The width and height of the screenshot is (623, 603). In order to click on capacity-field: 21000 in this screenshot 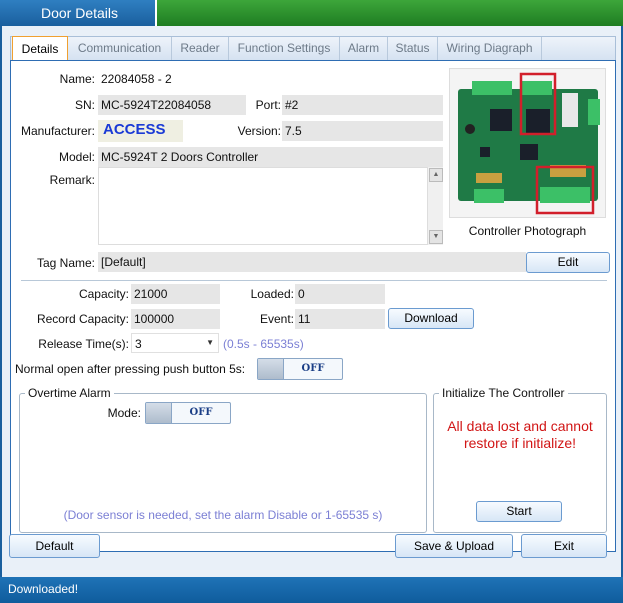, I will do `click(175, 294)`.